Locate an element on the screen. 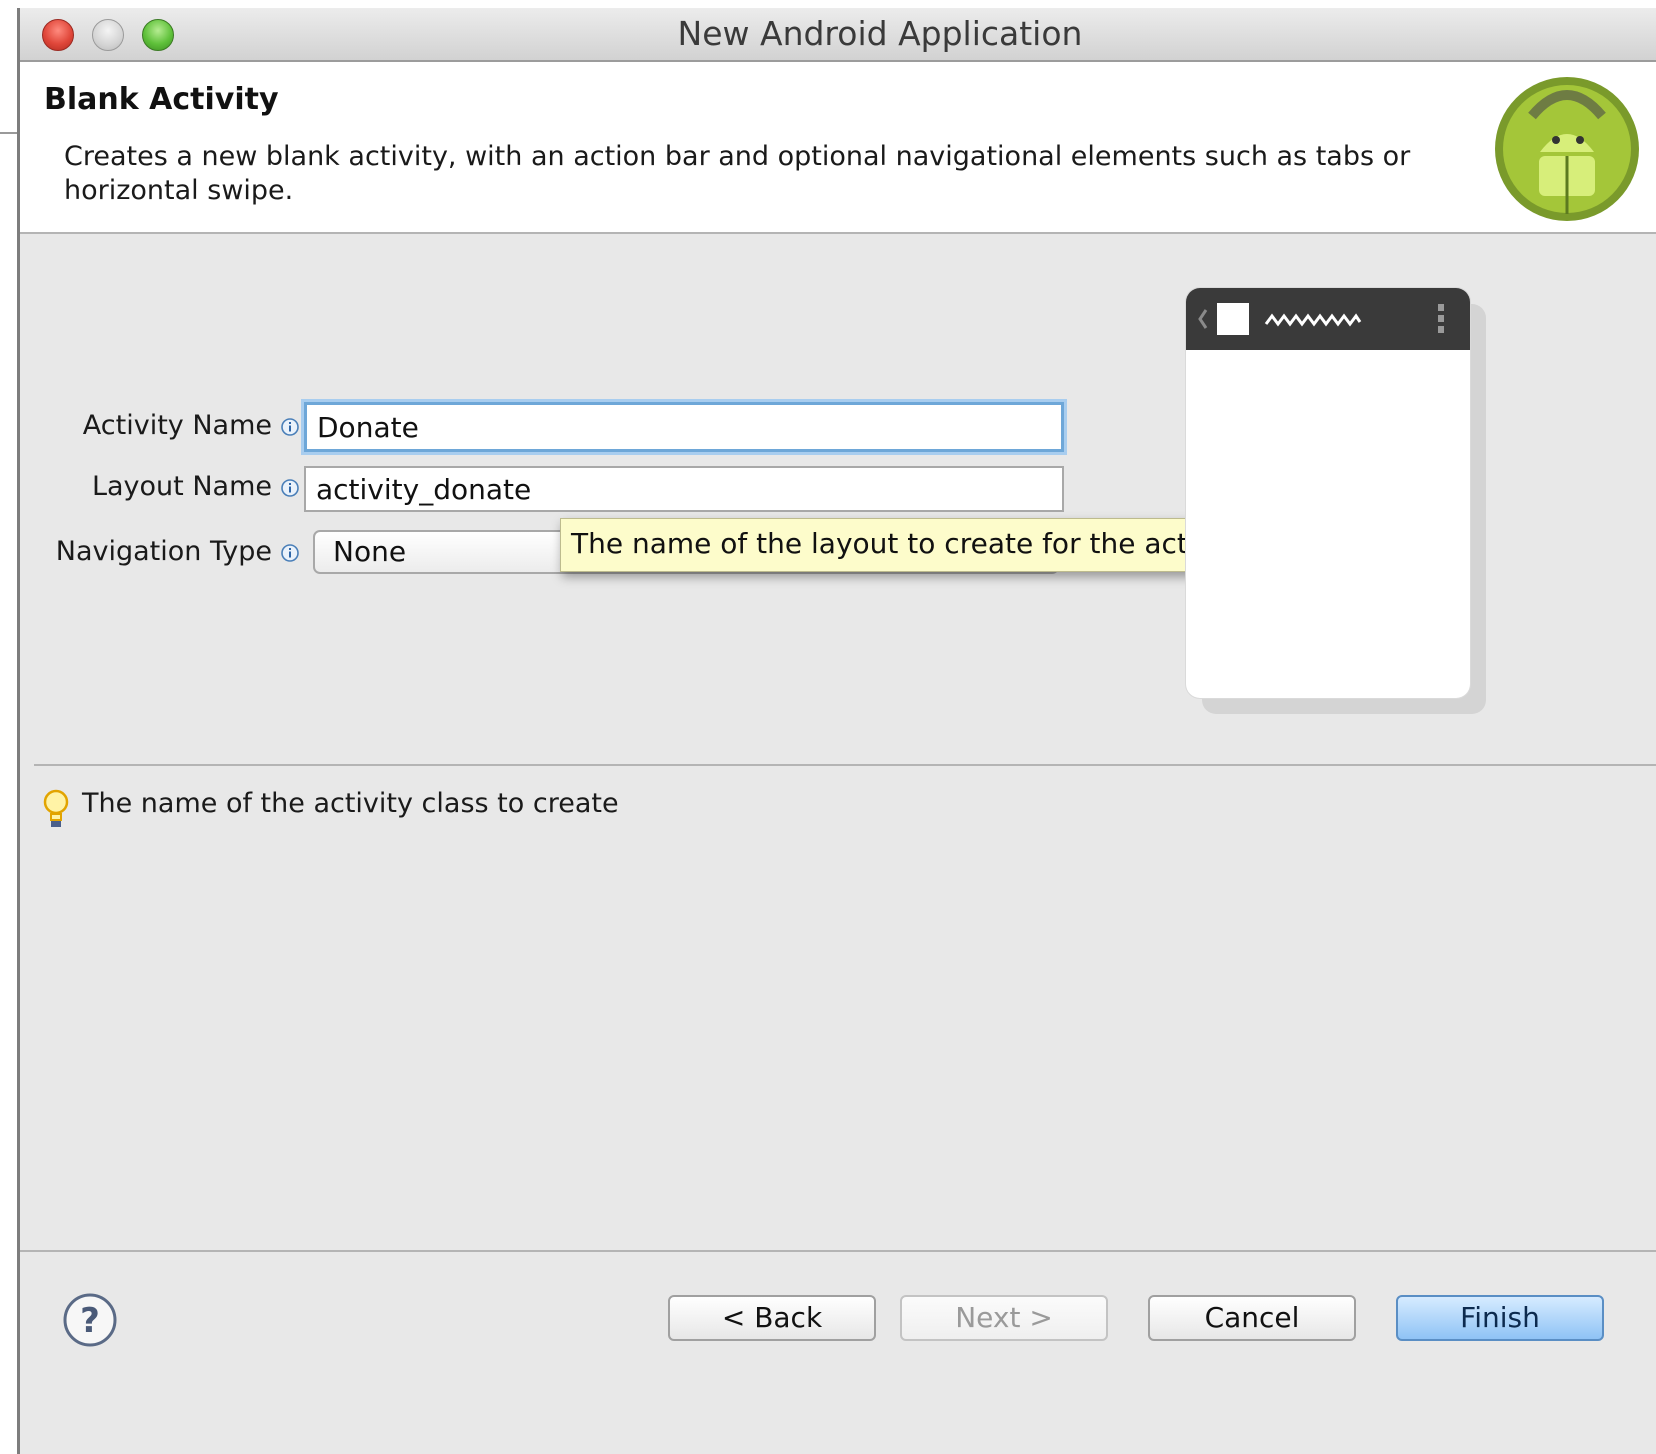 Image resolution: width=1656 pixels, height=1454 pixels. preview-action-bar is located at coordinates (1328, 319).